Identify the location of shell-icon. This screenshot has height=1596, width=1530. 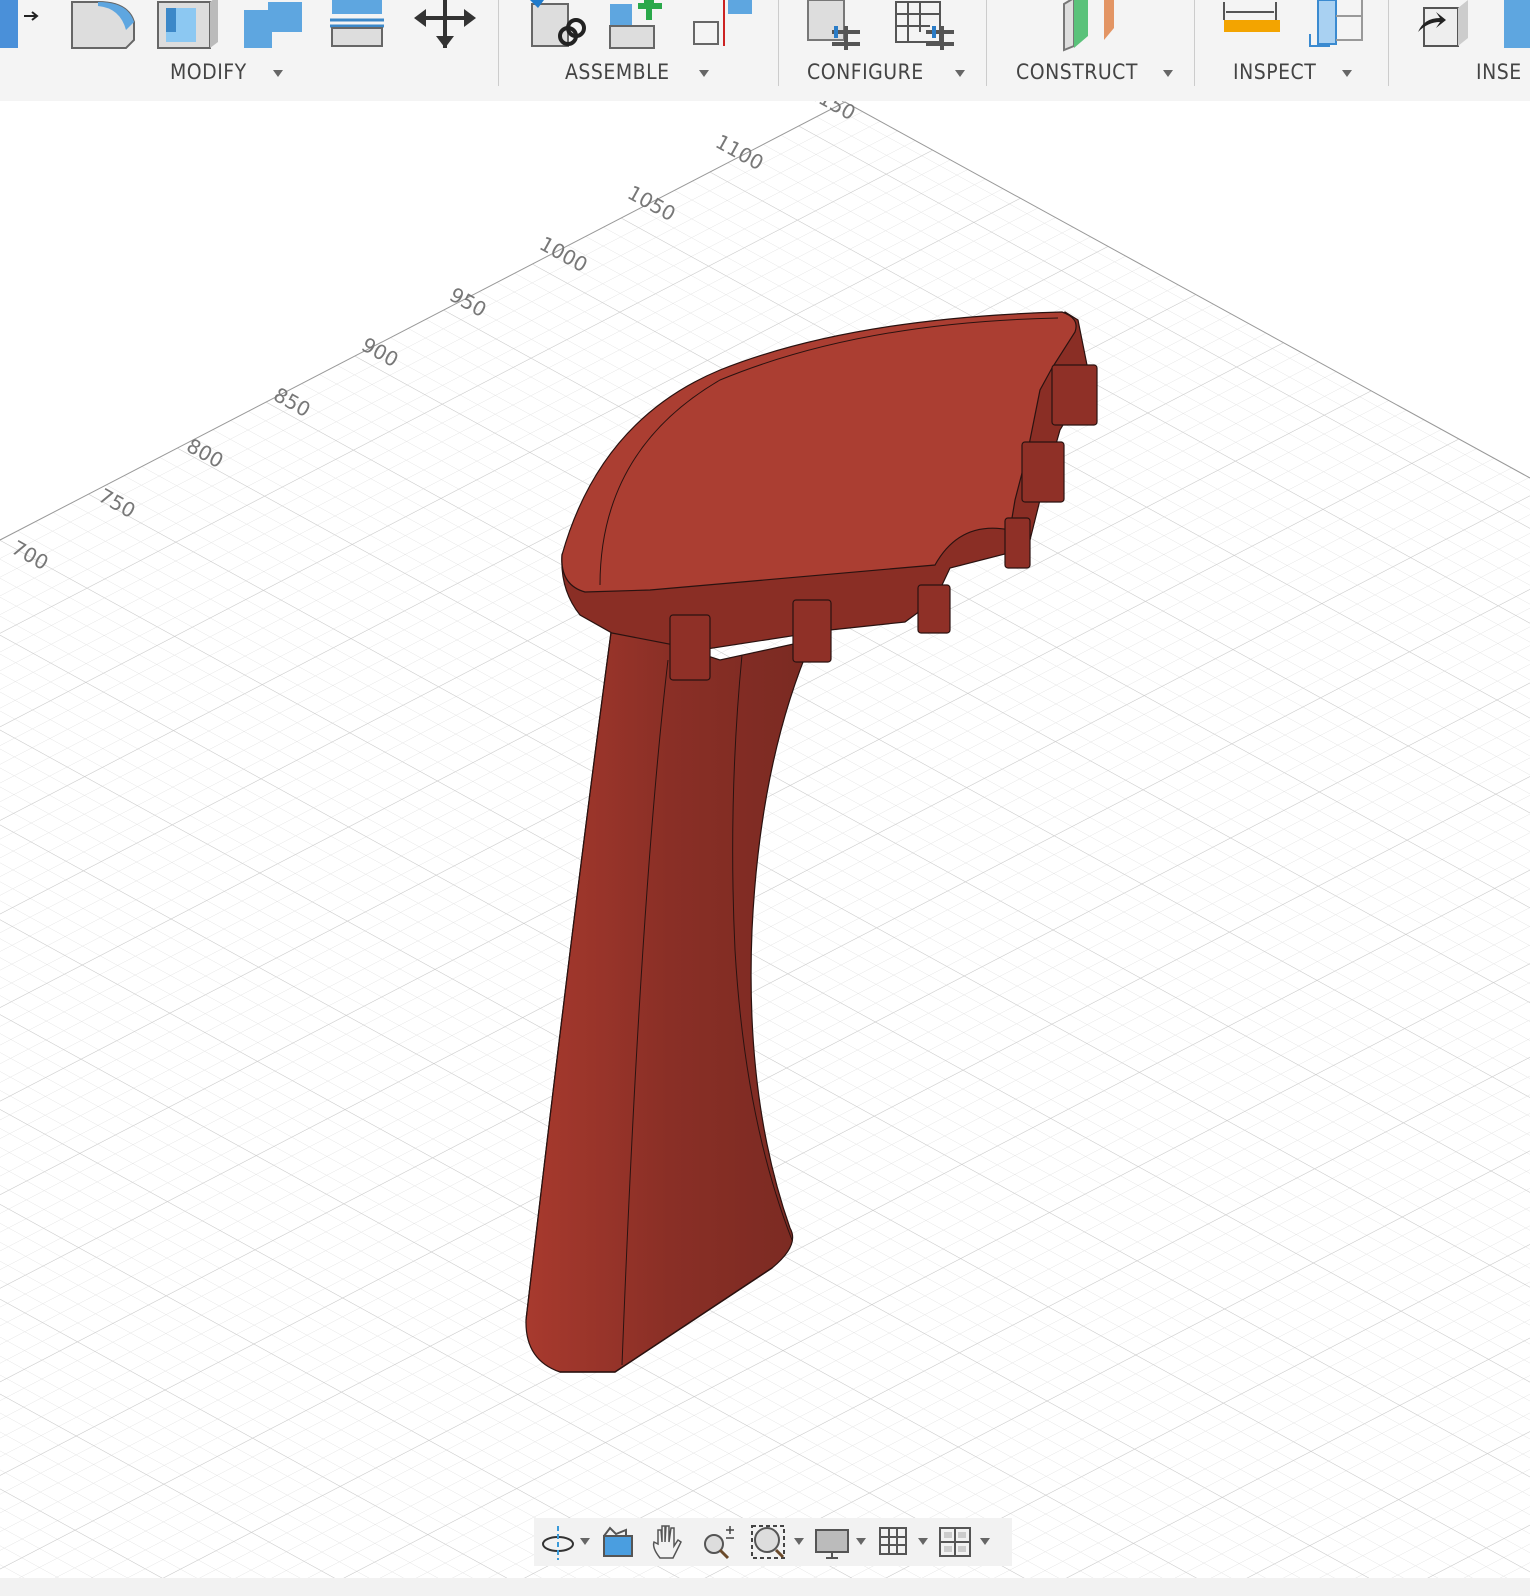
(189, 26).